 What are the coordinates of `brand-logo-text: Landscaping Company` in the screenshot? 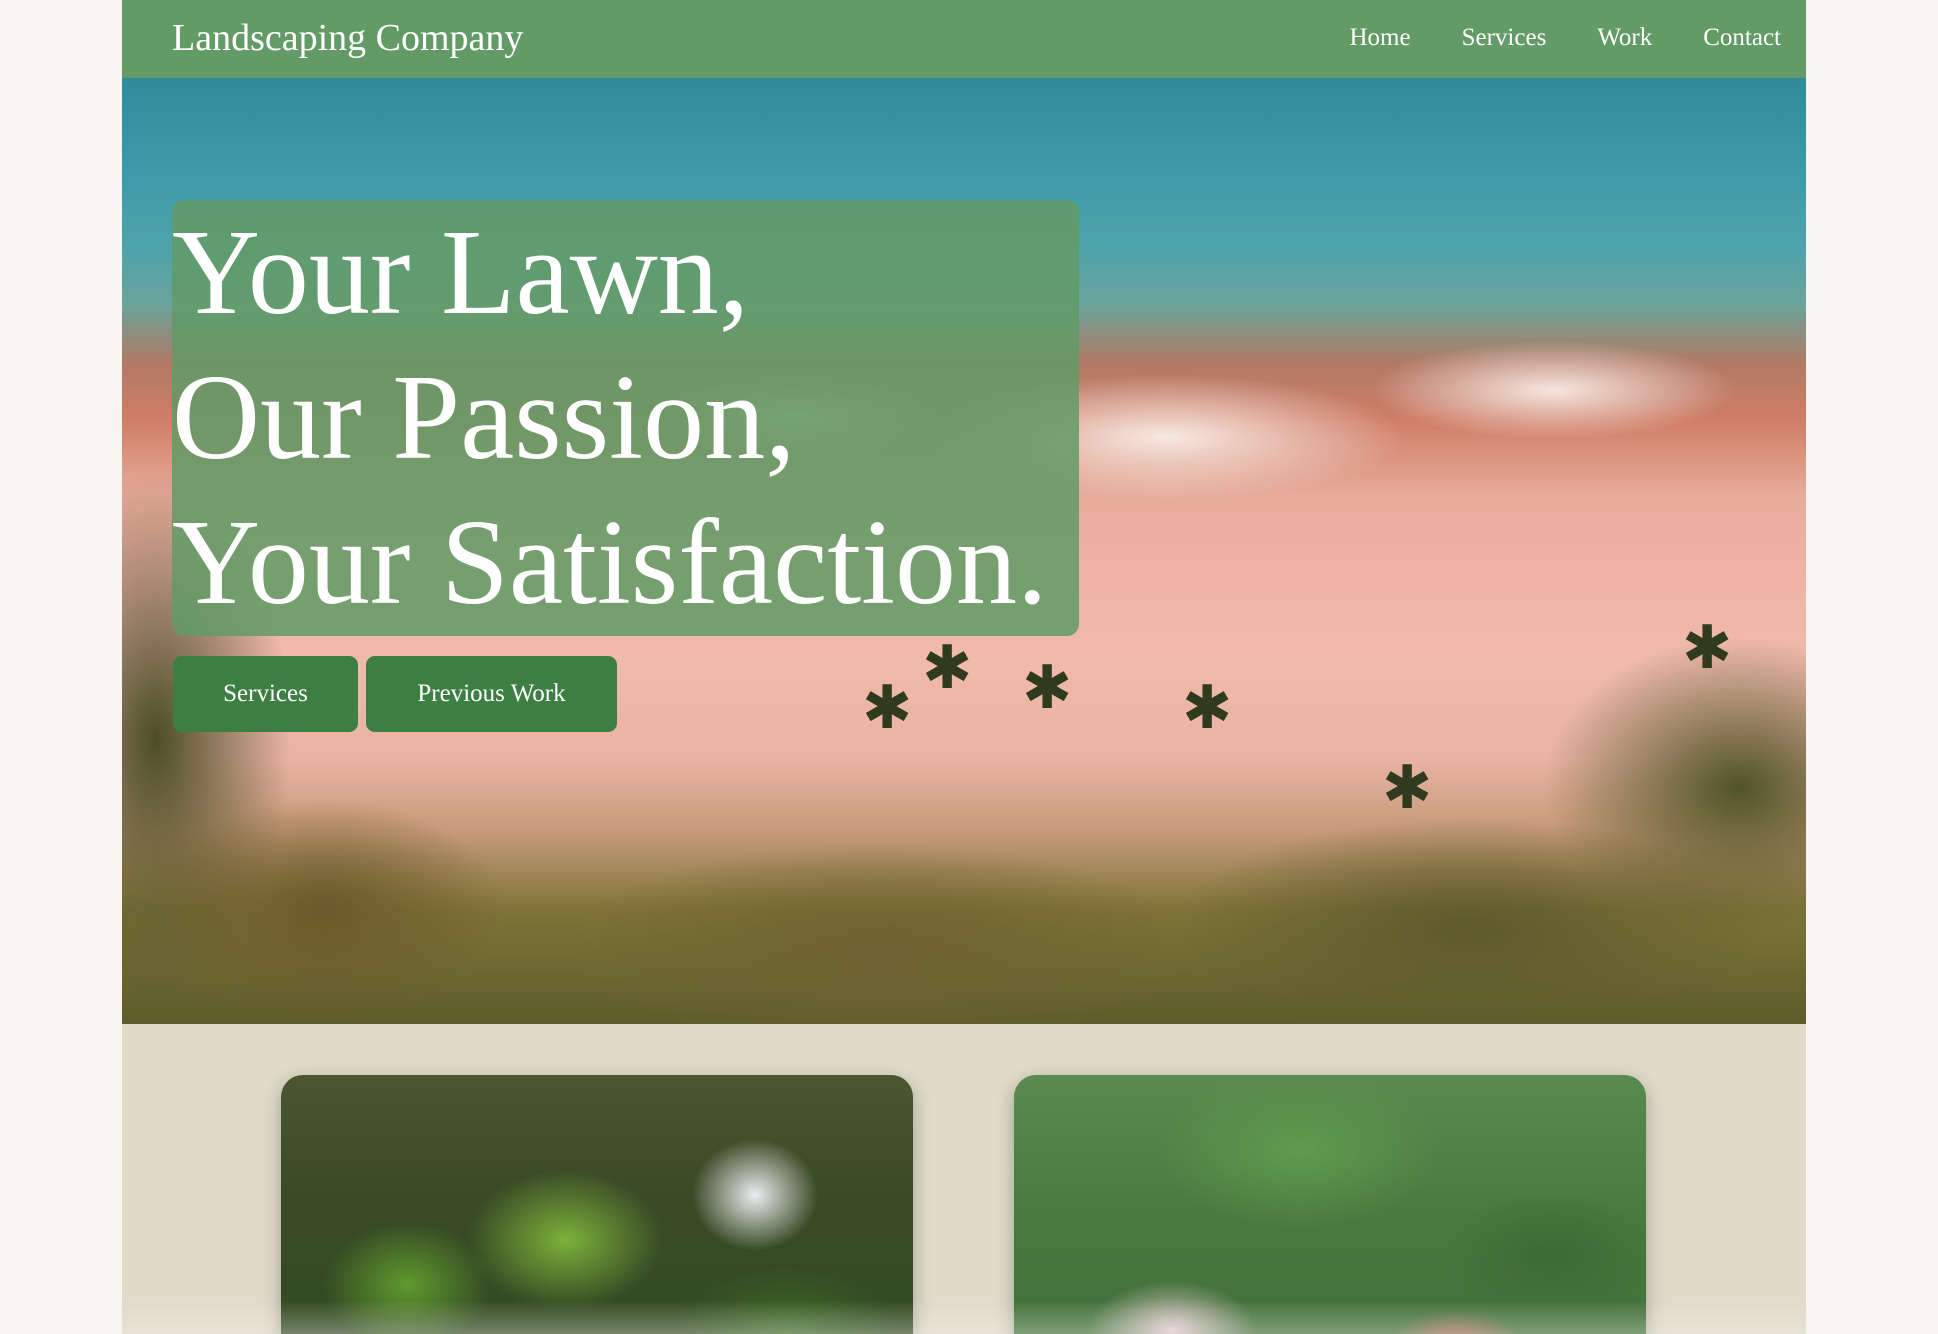 It's located at (347, 38).